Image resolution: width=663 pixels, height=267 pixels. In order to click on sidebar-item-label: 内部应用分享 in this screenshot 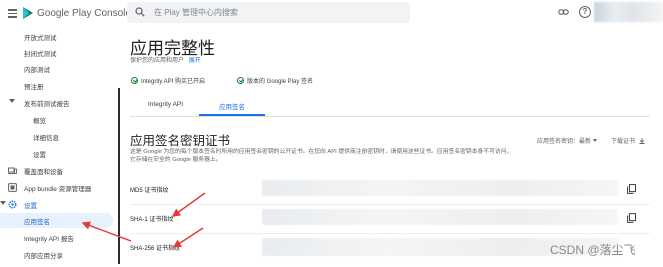, I will do `click(43, 256)`.